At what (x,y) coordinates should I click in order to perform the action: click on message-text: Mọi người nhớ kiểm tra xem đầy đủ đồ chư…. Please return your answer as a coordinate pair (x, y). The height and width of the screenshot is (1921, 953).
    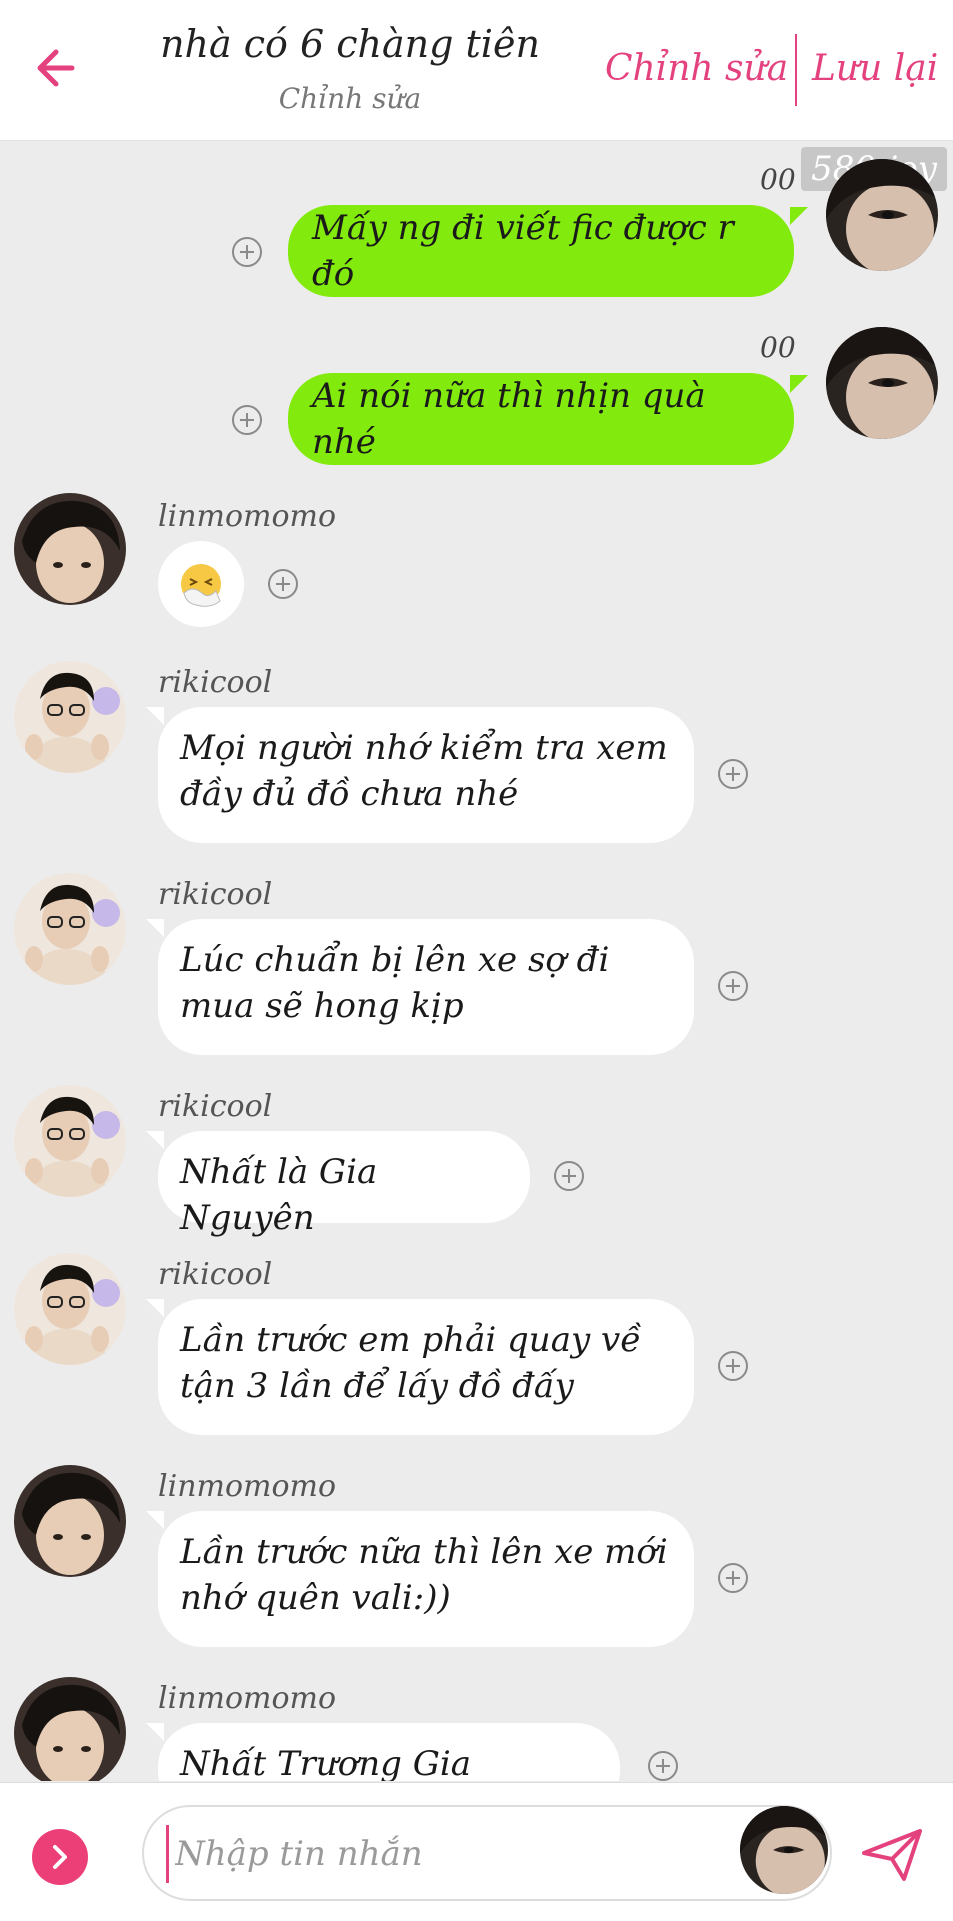
    Looking at the image, I should click on (424, 771).